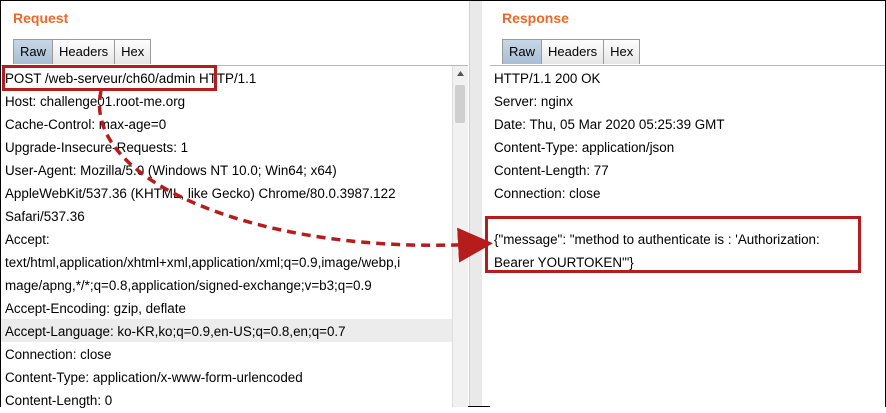 This screenshot has height=413, width=886. What do you see at coordinates (476, 203) in the screenshot?
I see `panel-splitter` at bounding box center [476, 203].